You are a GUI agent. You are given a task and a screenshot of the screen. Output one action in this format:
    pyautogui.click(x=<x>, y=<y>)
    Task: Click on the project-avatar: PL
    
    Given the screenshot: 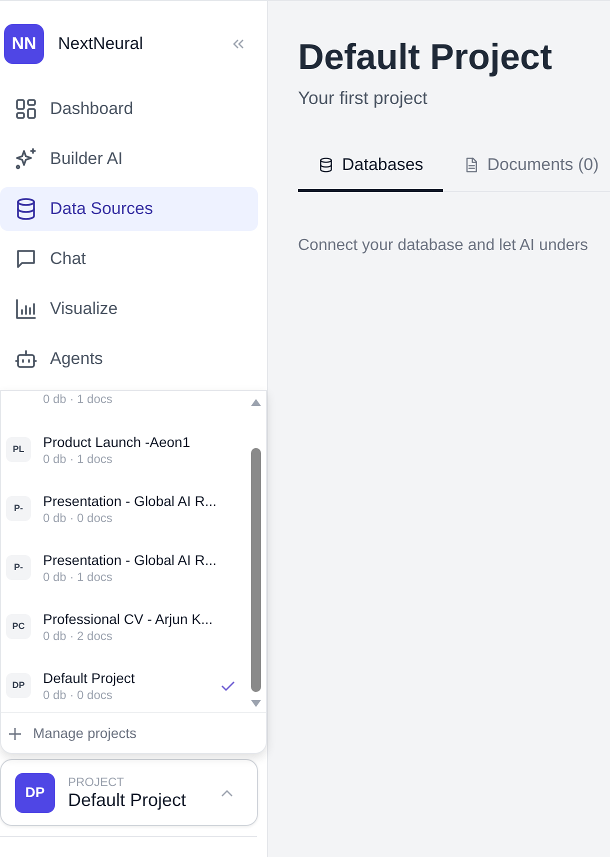 What is the action you would take?
    pyautogui.click(x=18, y=449)
    